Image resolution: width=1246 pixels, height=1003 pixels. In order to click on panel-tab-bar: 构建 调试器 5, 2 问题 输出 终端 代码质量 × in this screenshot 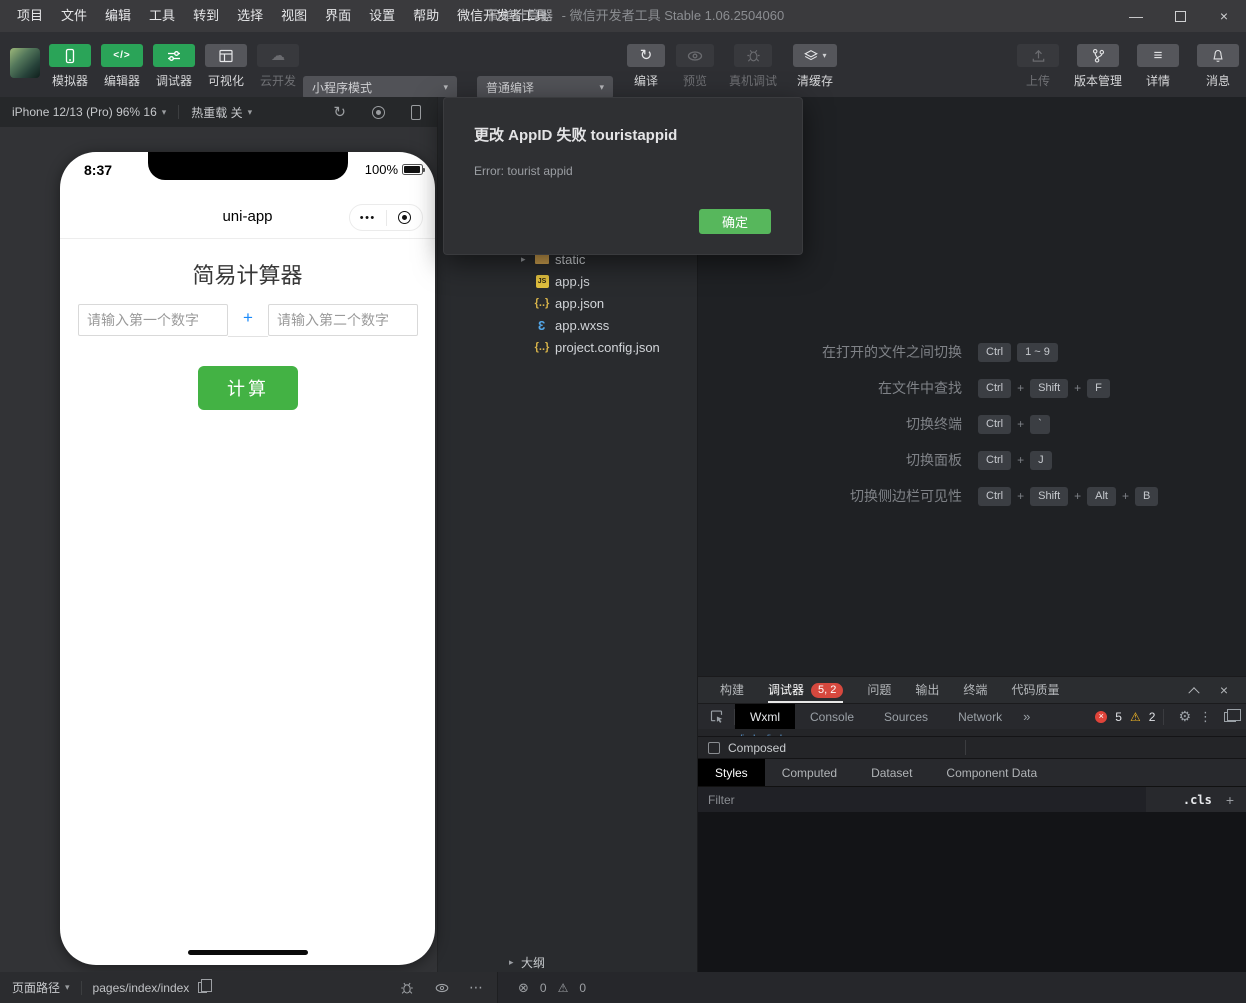, I will do `click(972, 690)`.